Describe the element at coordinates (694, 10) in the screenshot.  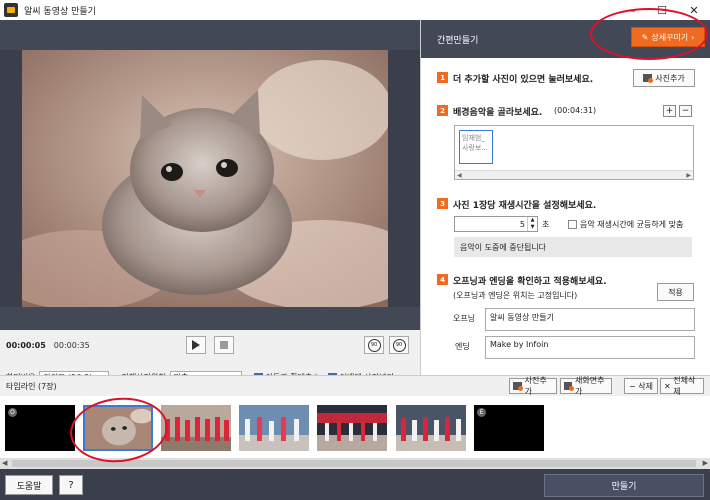
I see `close-button: ✕` at that location.